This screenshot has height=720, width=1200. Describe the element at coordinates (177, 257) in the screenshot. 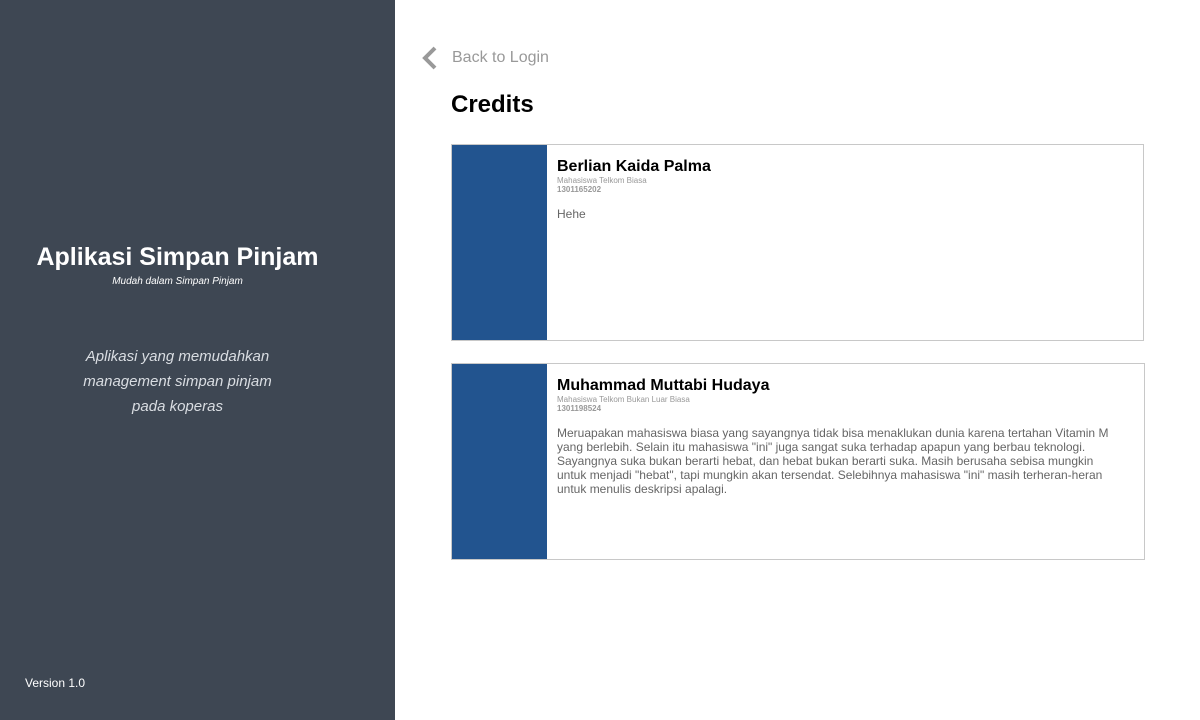

I see `app-title: Aplikasi Simpan Pinjam` at that location.